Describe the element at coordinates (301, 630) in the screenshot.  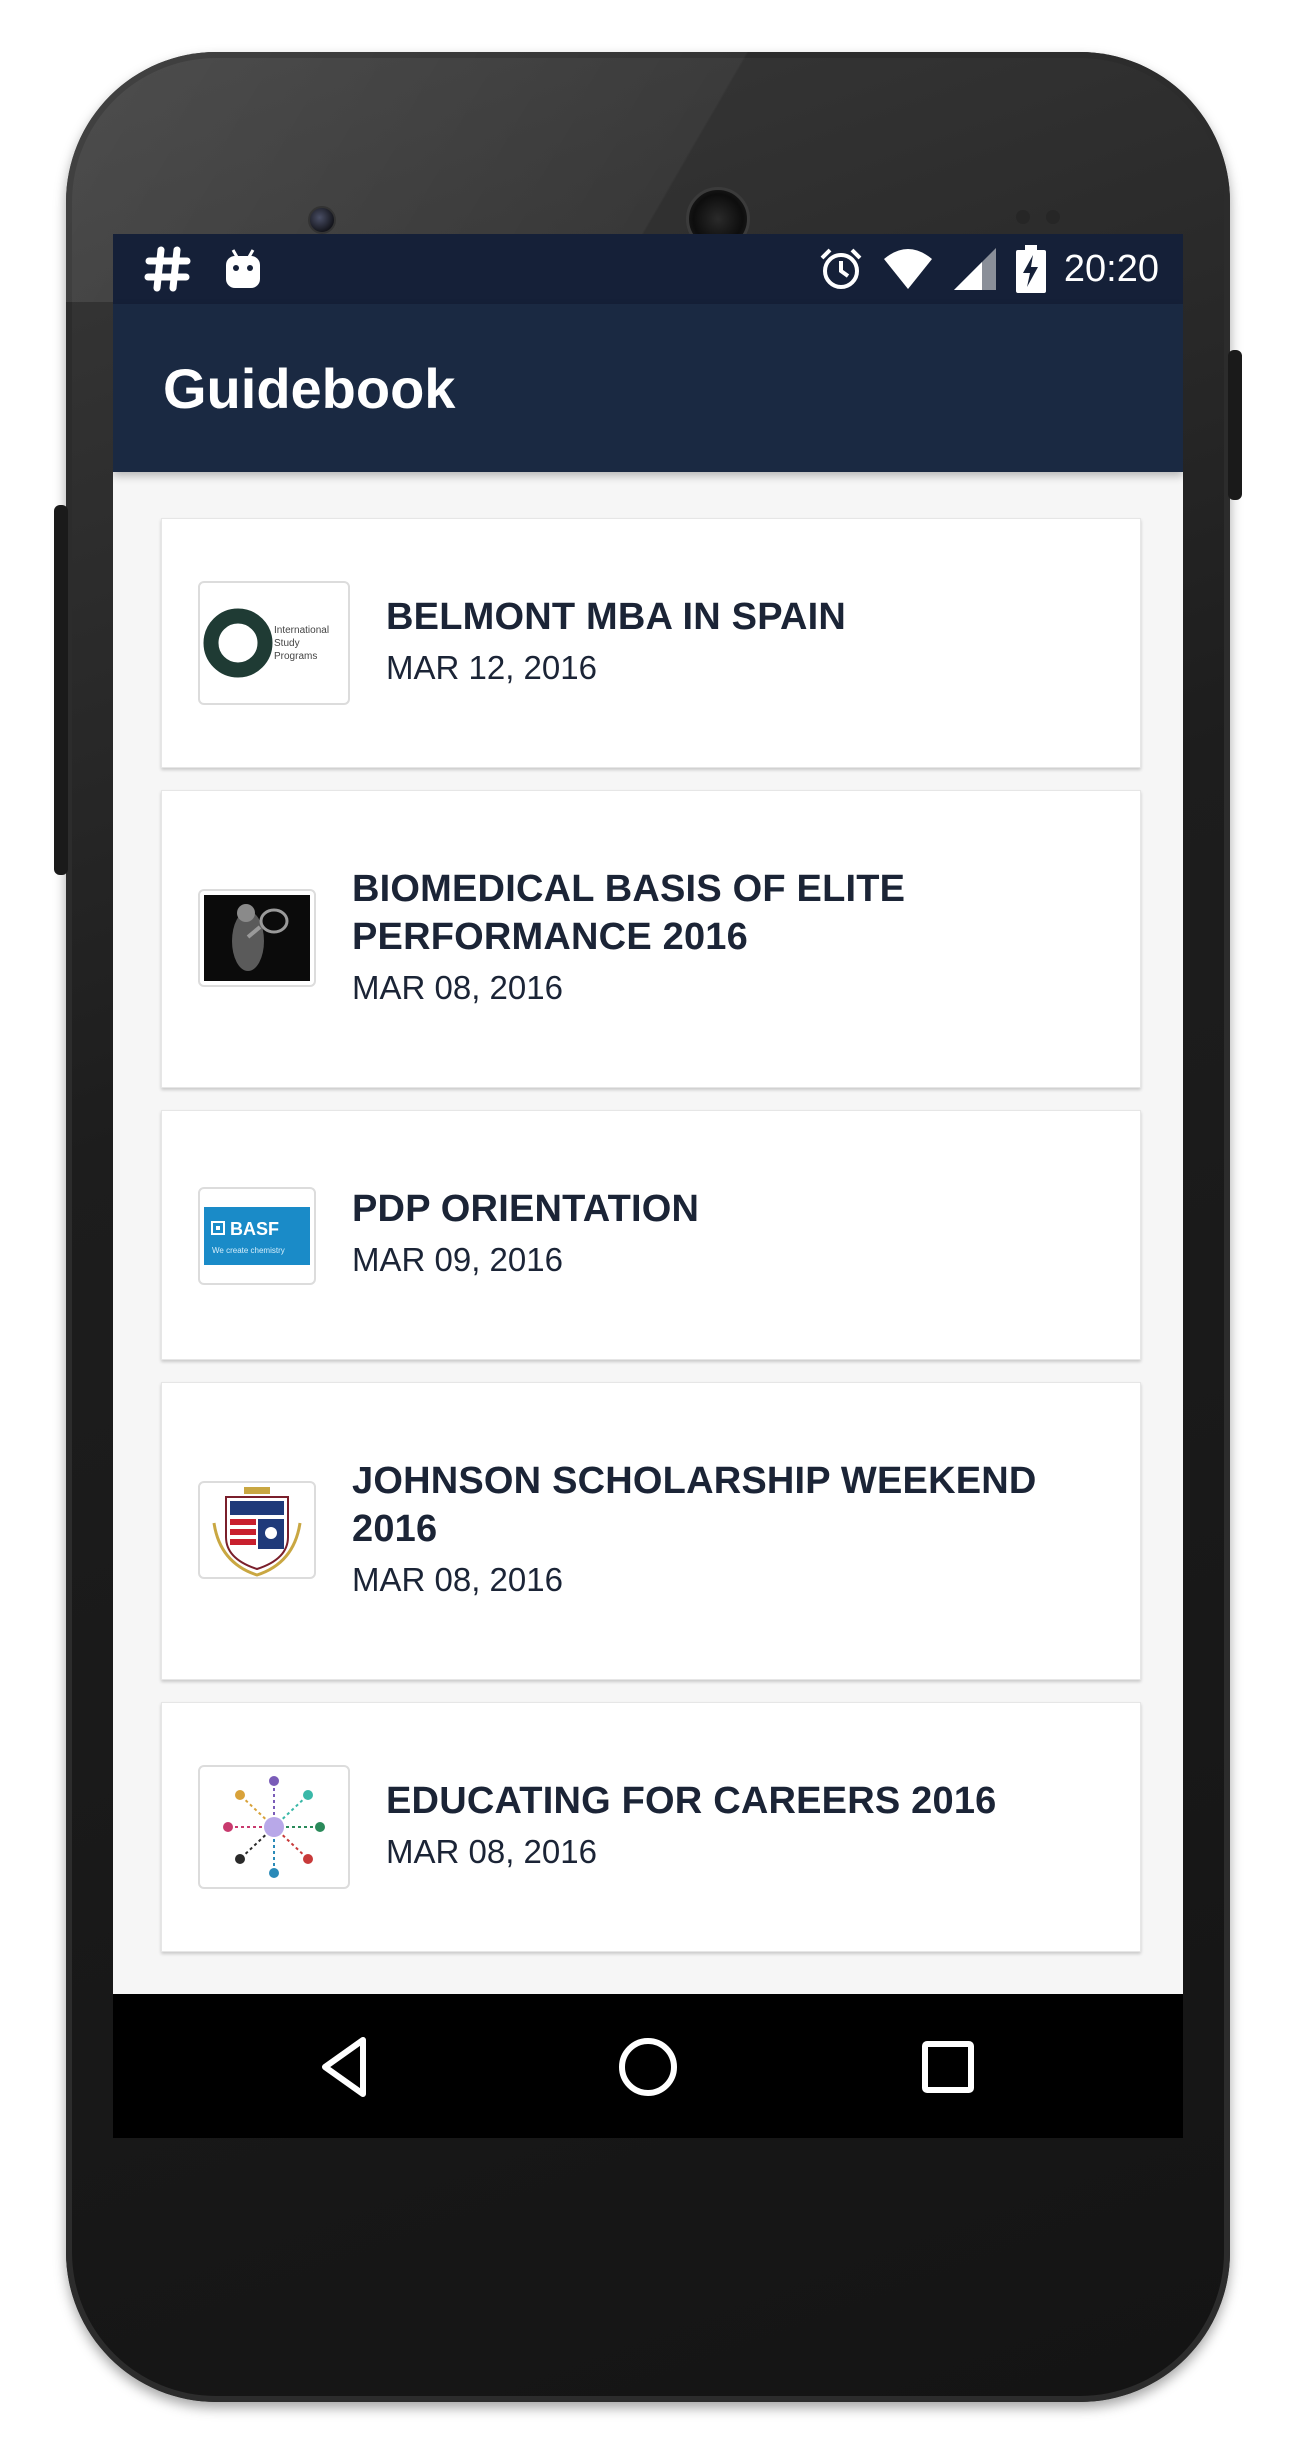
I see `isp-logo-text-1: International` at that location.